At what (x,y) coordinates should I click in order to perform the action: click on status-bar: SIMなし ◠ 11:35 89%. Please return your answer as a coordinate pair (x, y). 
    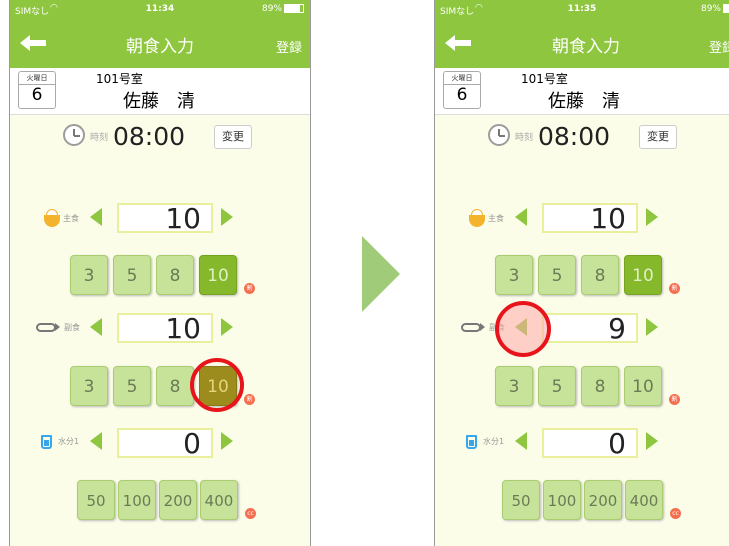
    Looking at the image, I should click on (582, 9).